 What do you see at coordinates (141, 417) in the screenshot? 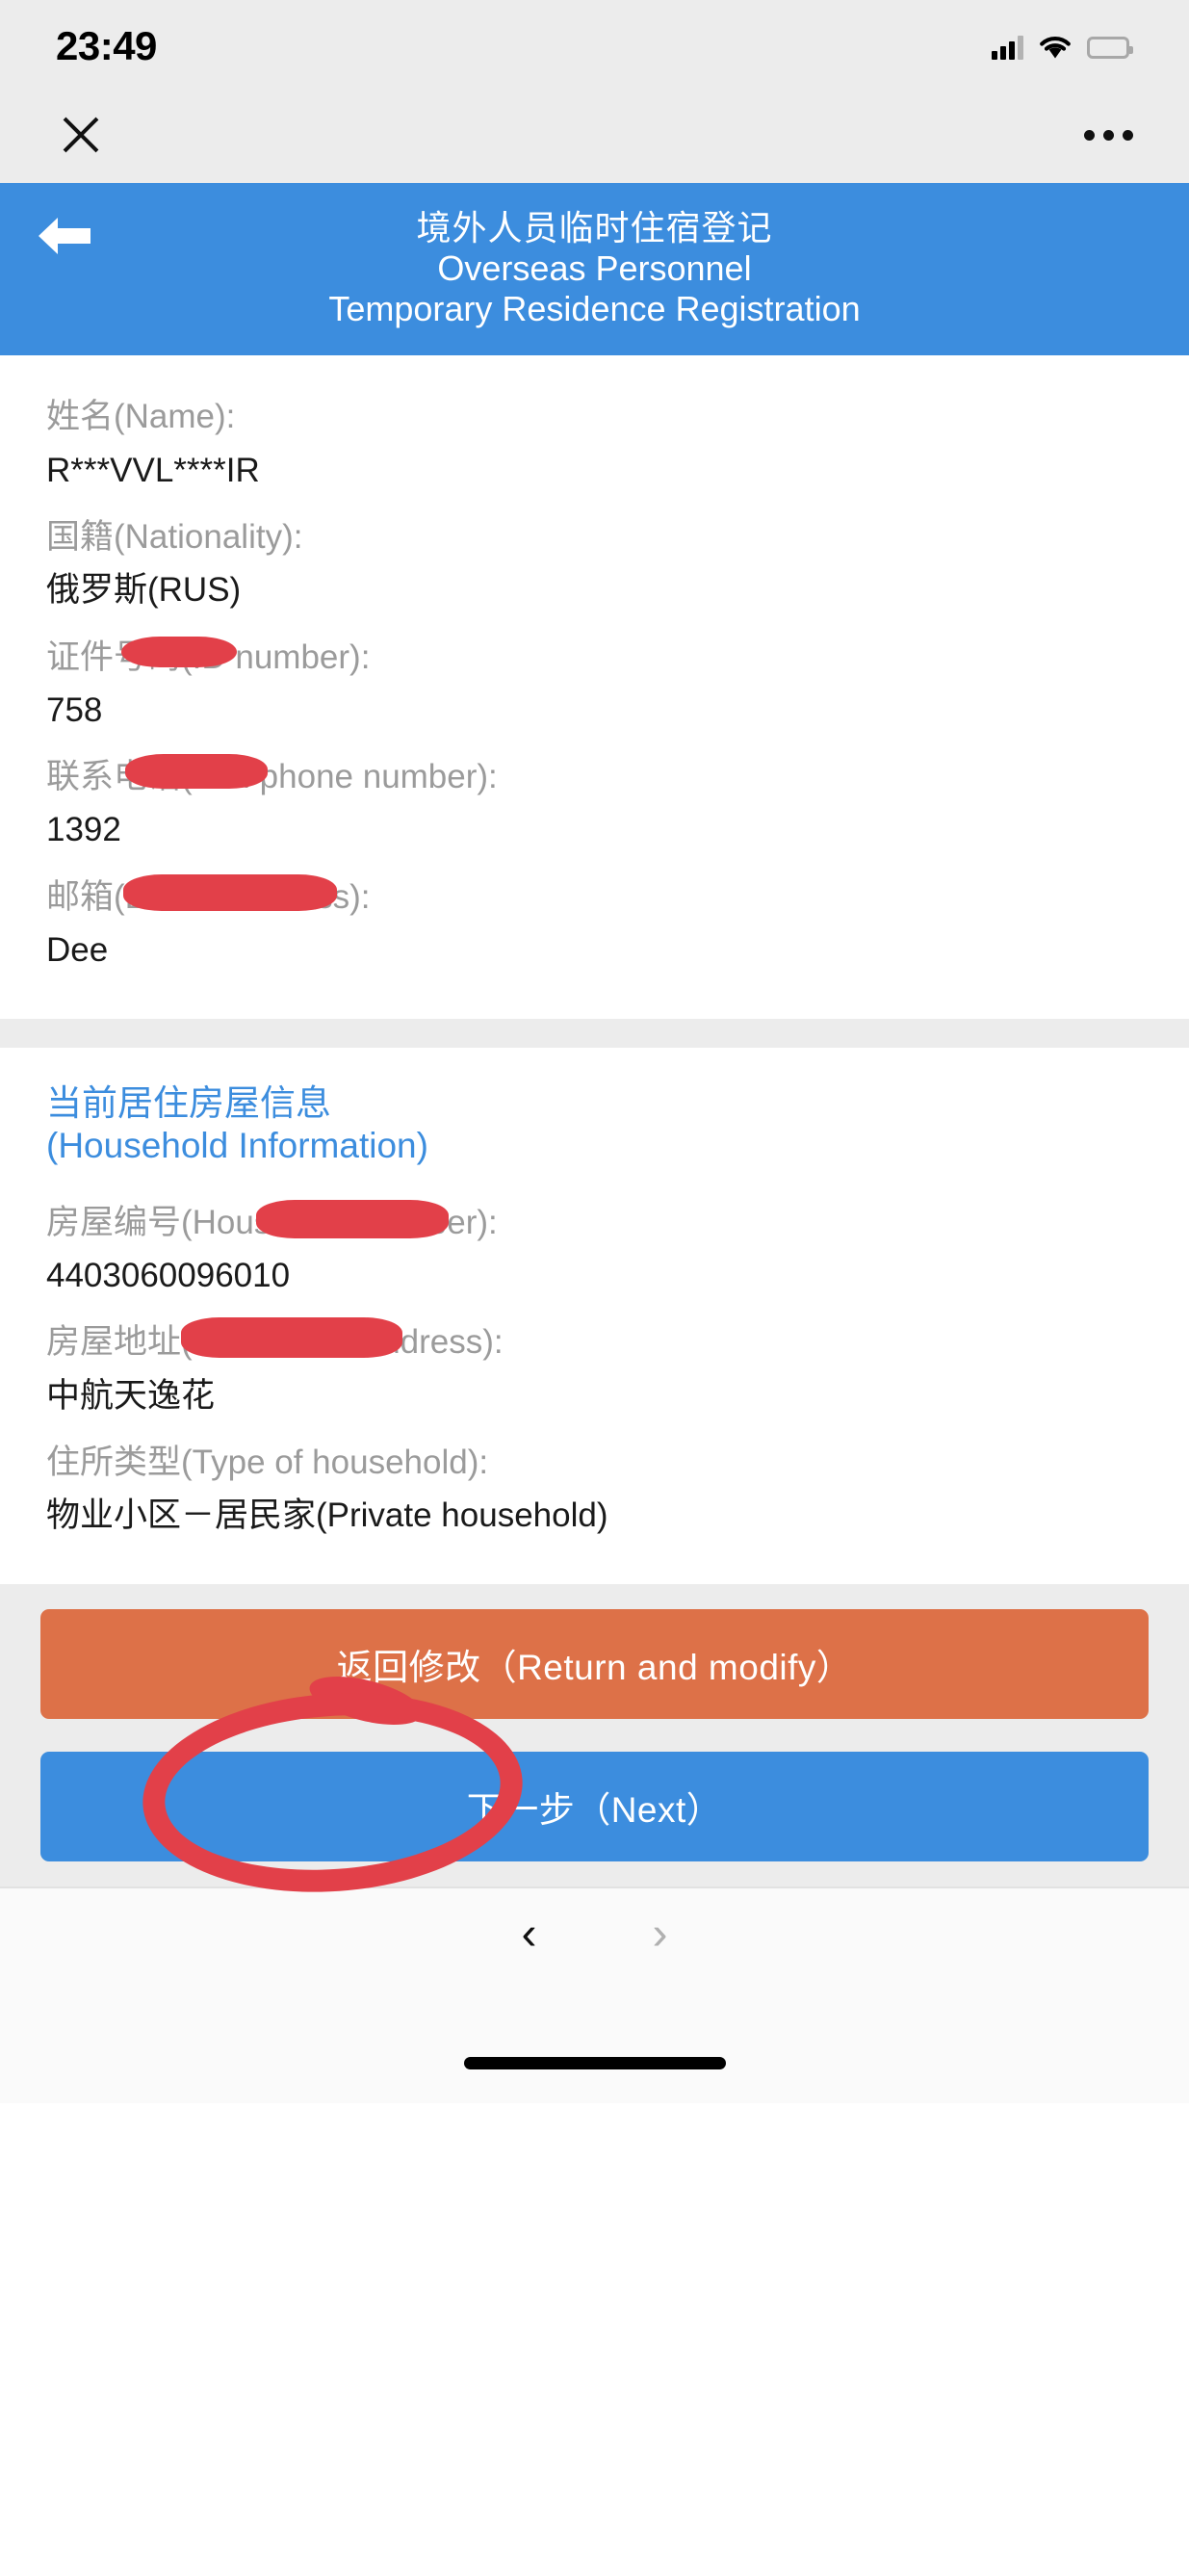
I see `field-name-label: 姓名(Name):` at bounding box center [141, 417].